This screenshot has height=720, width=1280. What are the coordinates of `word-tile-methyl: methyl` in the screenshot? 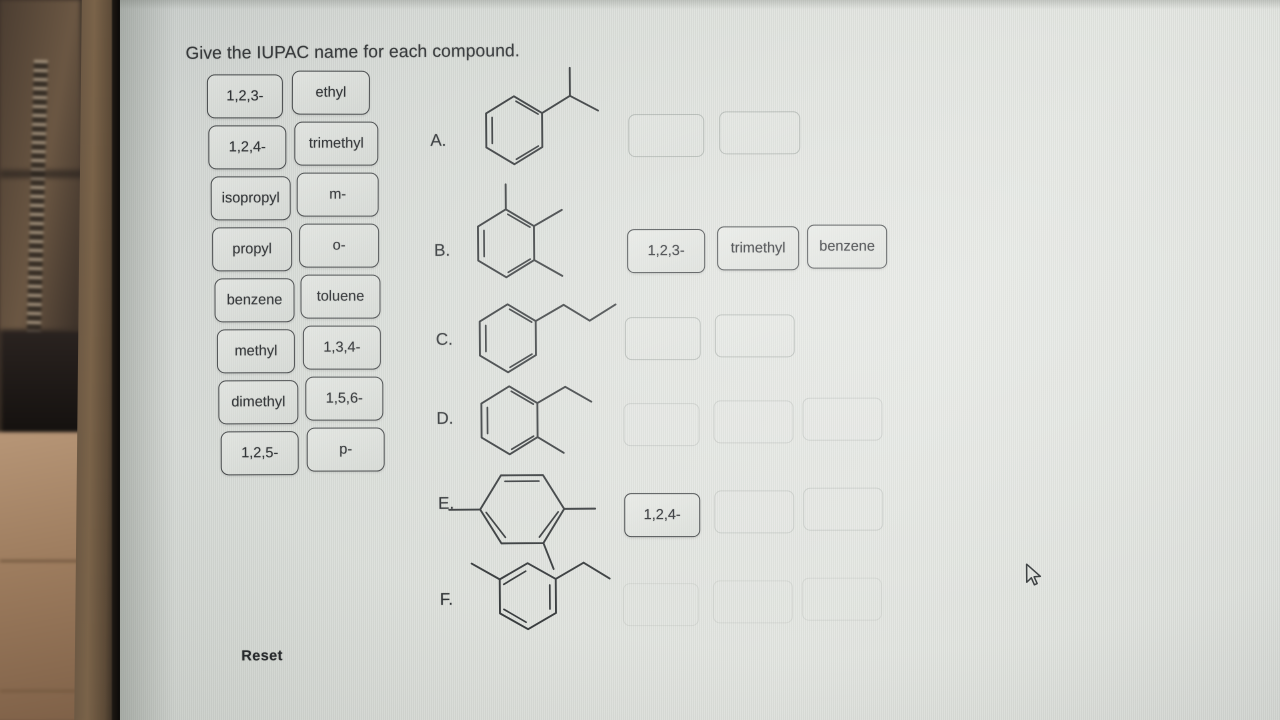 It's located at (255, 351).